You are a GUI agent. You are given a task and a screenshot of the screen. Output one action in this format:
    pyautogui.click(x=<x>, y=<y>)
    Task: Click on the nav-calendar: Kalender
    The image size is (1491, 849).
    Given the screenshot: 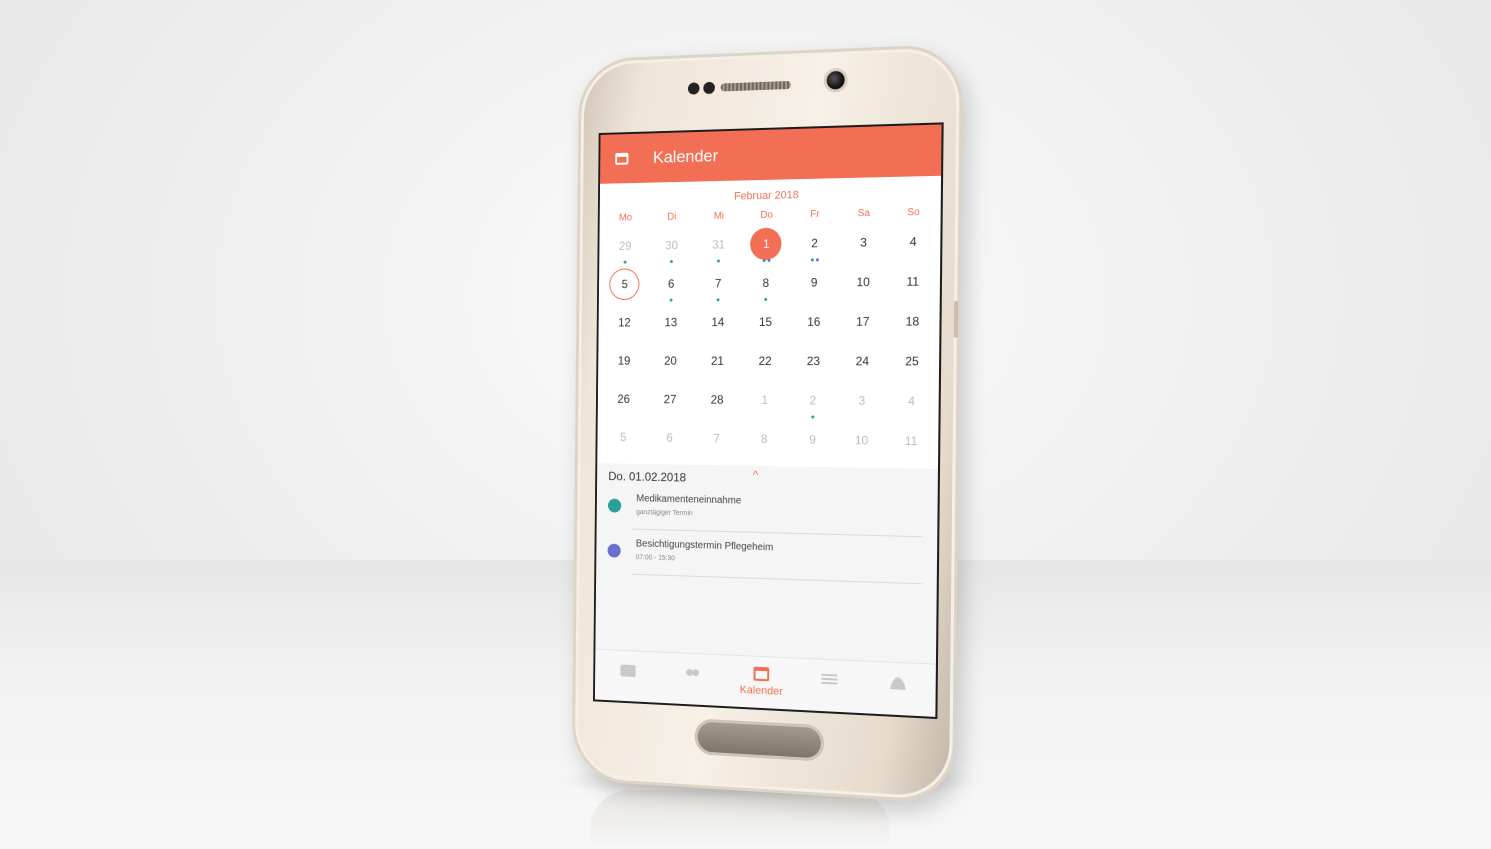 What is the action you would take?
    pyautogui.click(x=761, y=683)
    